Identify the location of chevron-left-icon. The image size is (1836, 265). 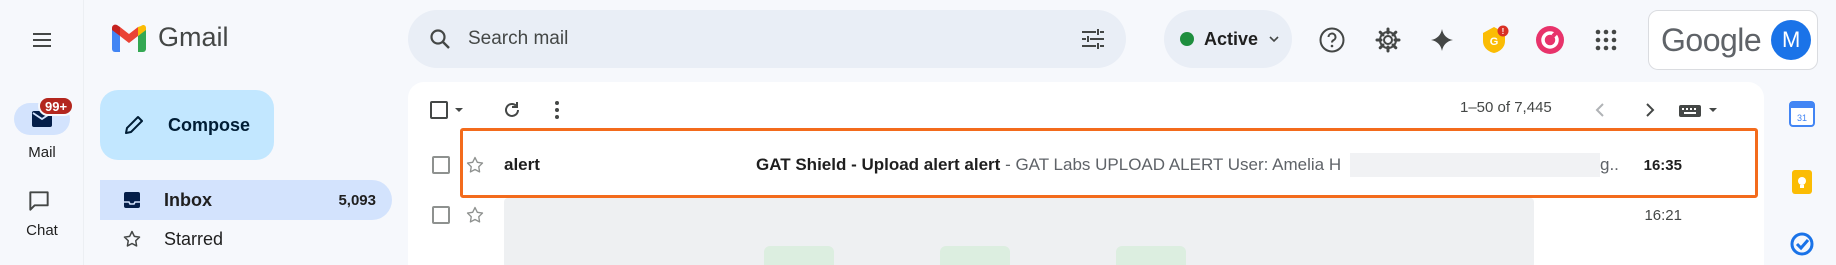
(1599, 110).